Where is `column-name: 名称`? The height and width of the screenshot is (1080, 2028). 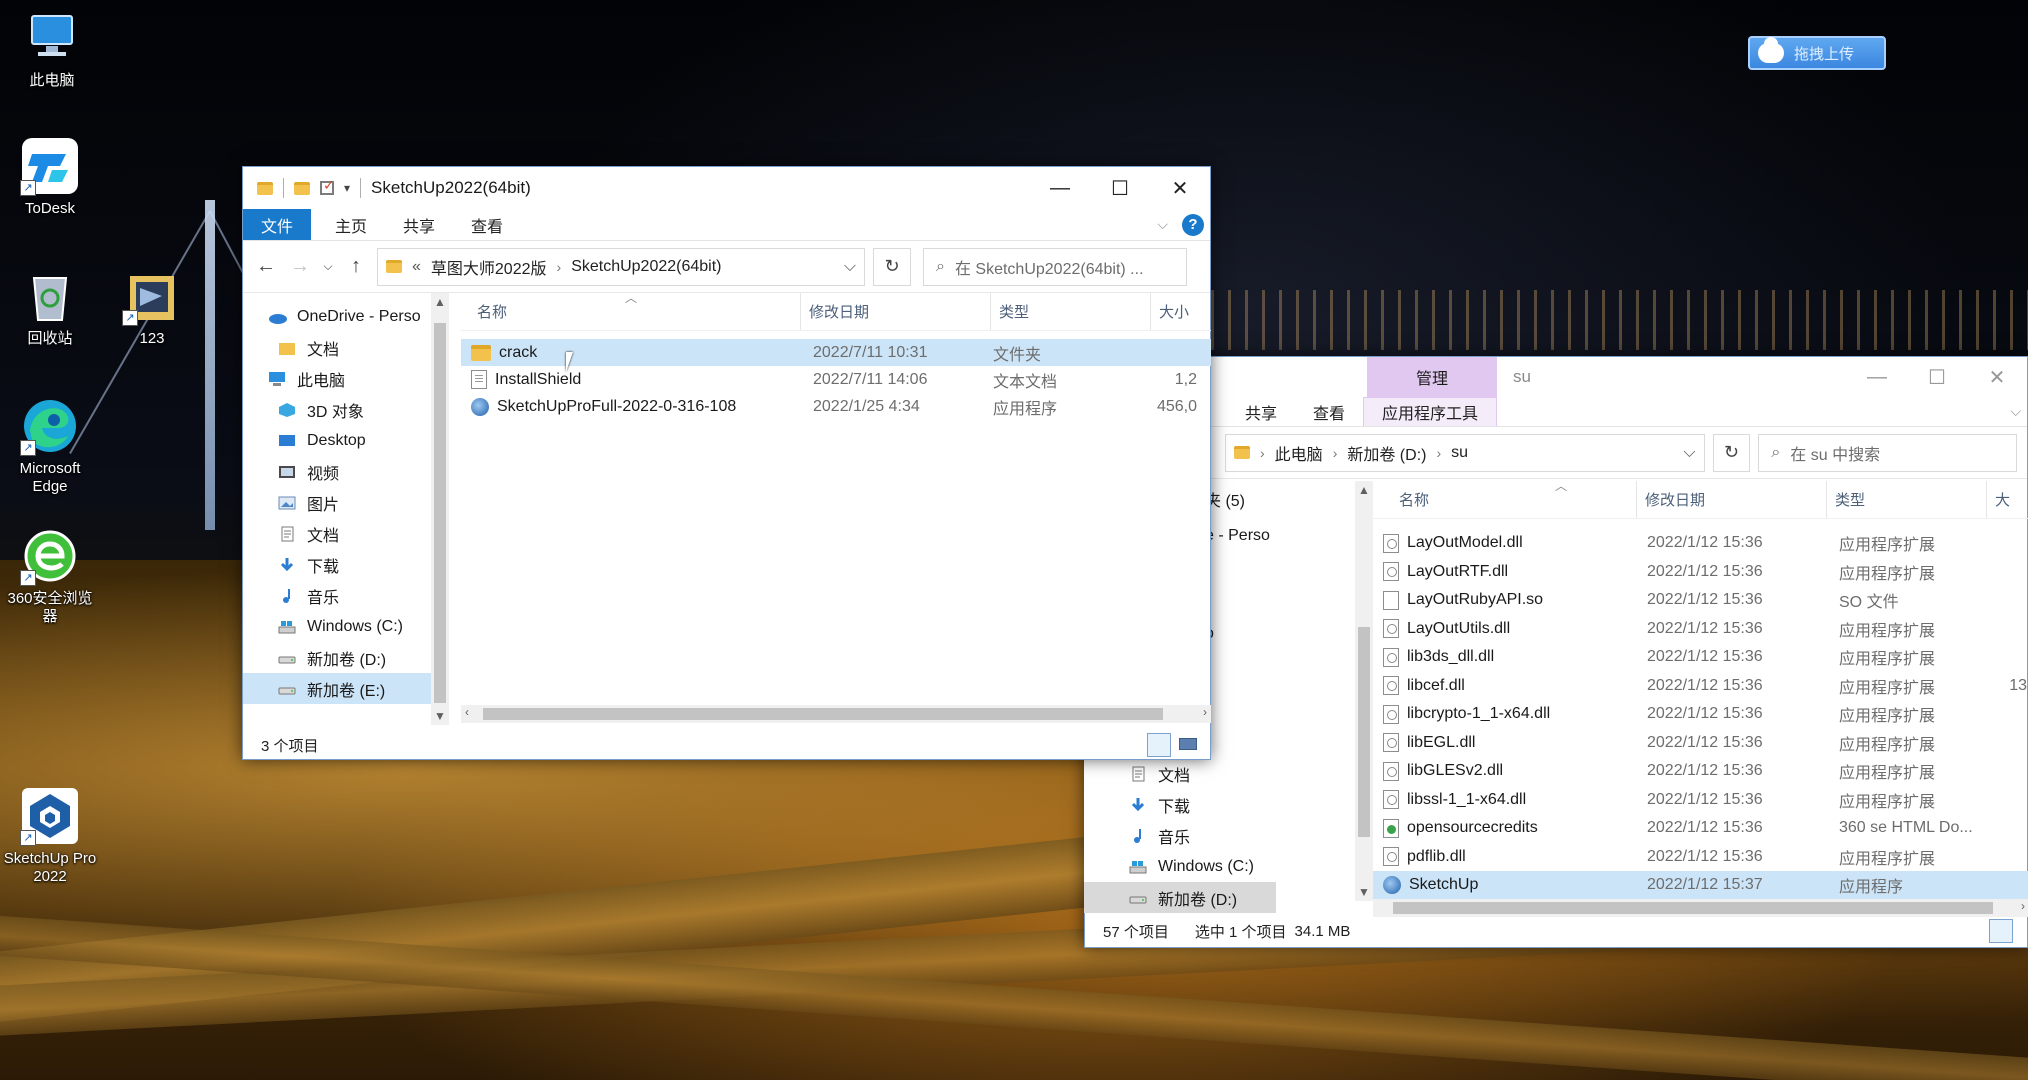 column-name: 名称 is located at coordinates (1505, 499).